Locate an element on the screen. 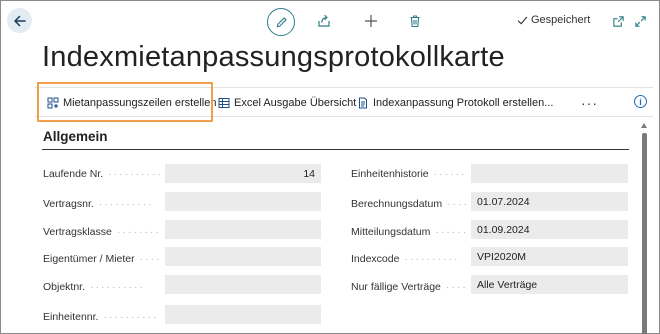  field-label-berechnungsdatum: Berechnungsdatum·········· is located at coordinates (409, 204).